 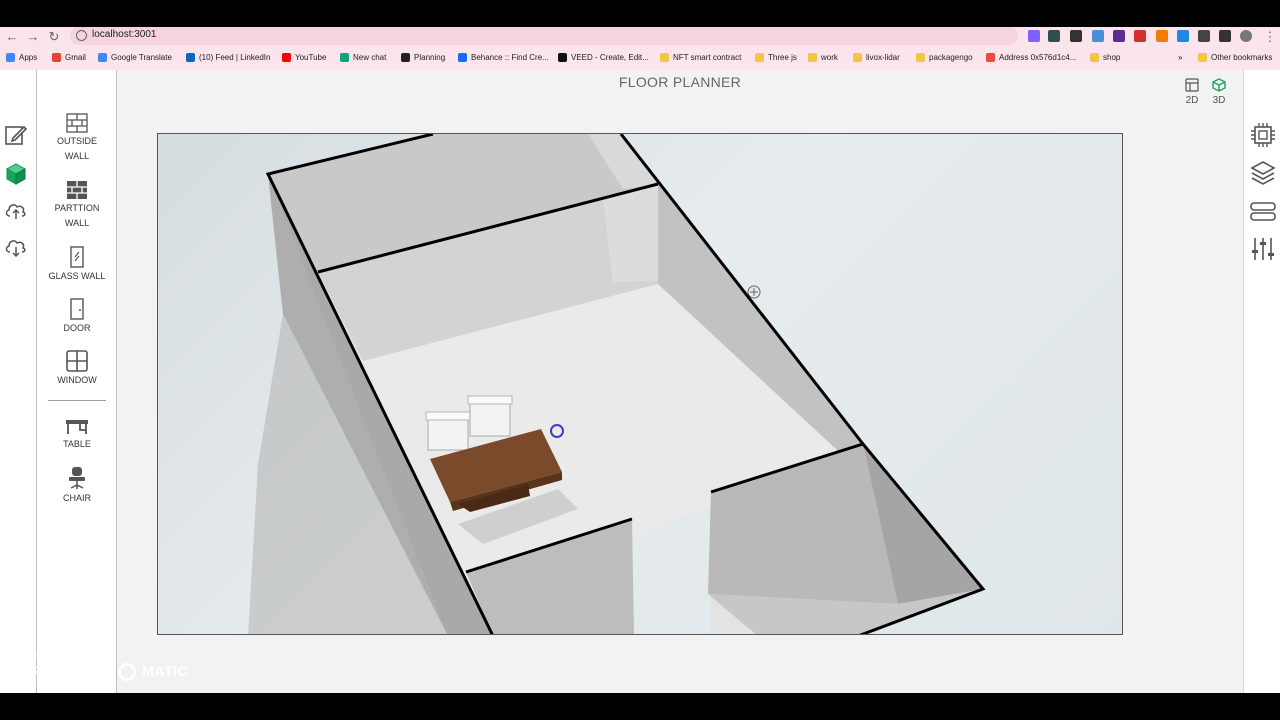 I want to click on watermark-caption: RECORDED WITH, so click(x=43, y=656).